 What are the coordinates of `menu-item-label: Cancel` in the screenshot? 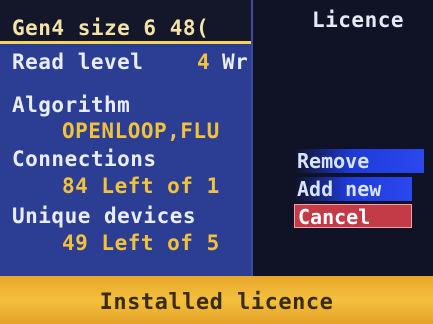 It's located at (334, 217).